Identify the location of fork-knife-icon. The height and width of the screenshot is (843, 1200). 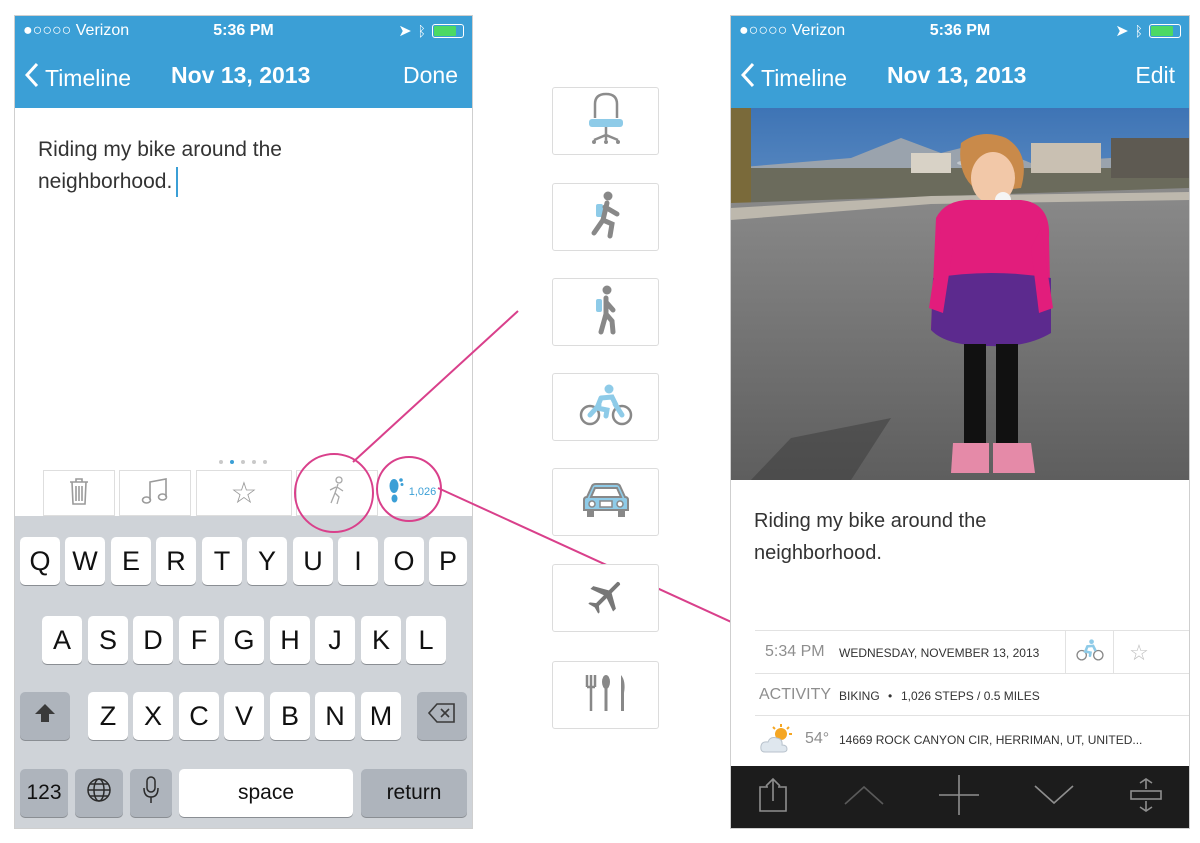
(606, 695).